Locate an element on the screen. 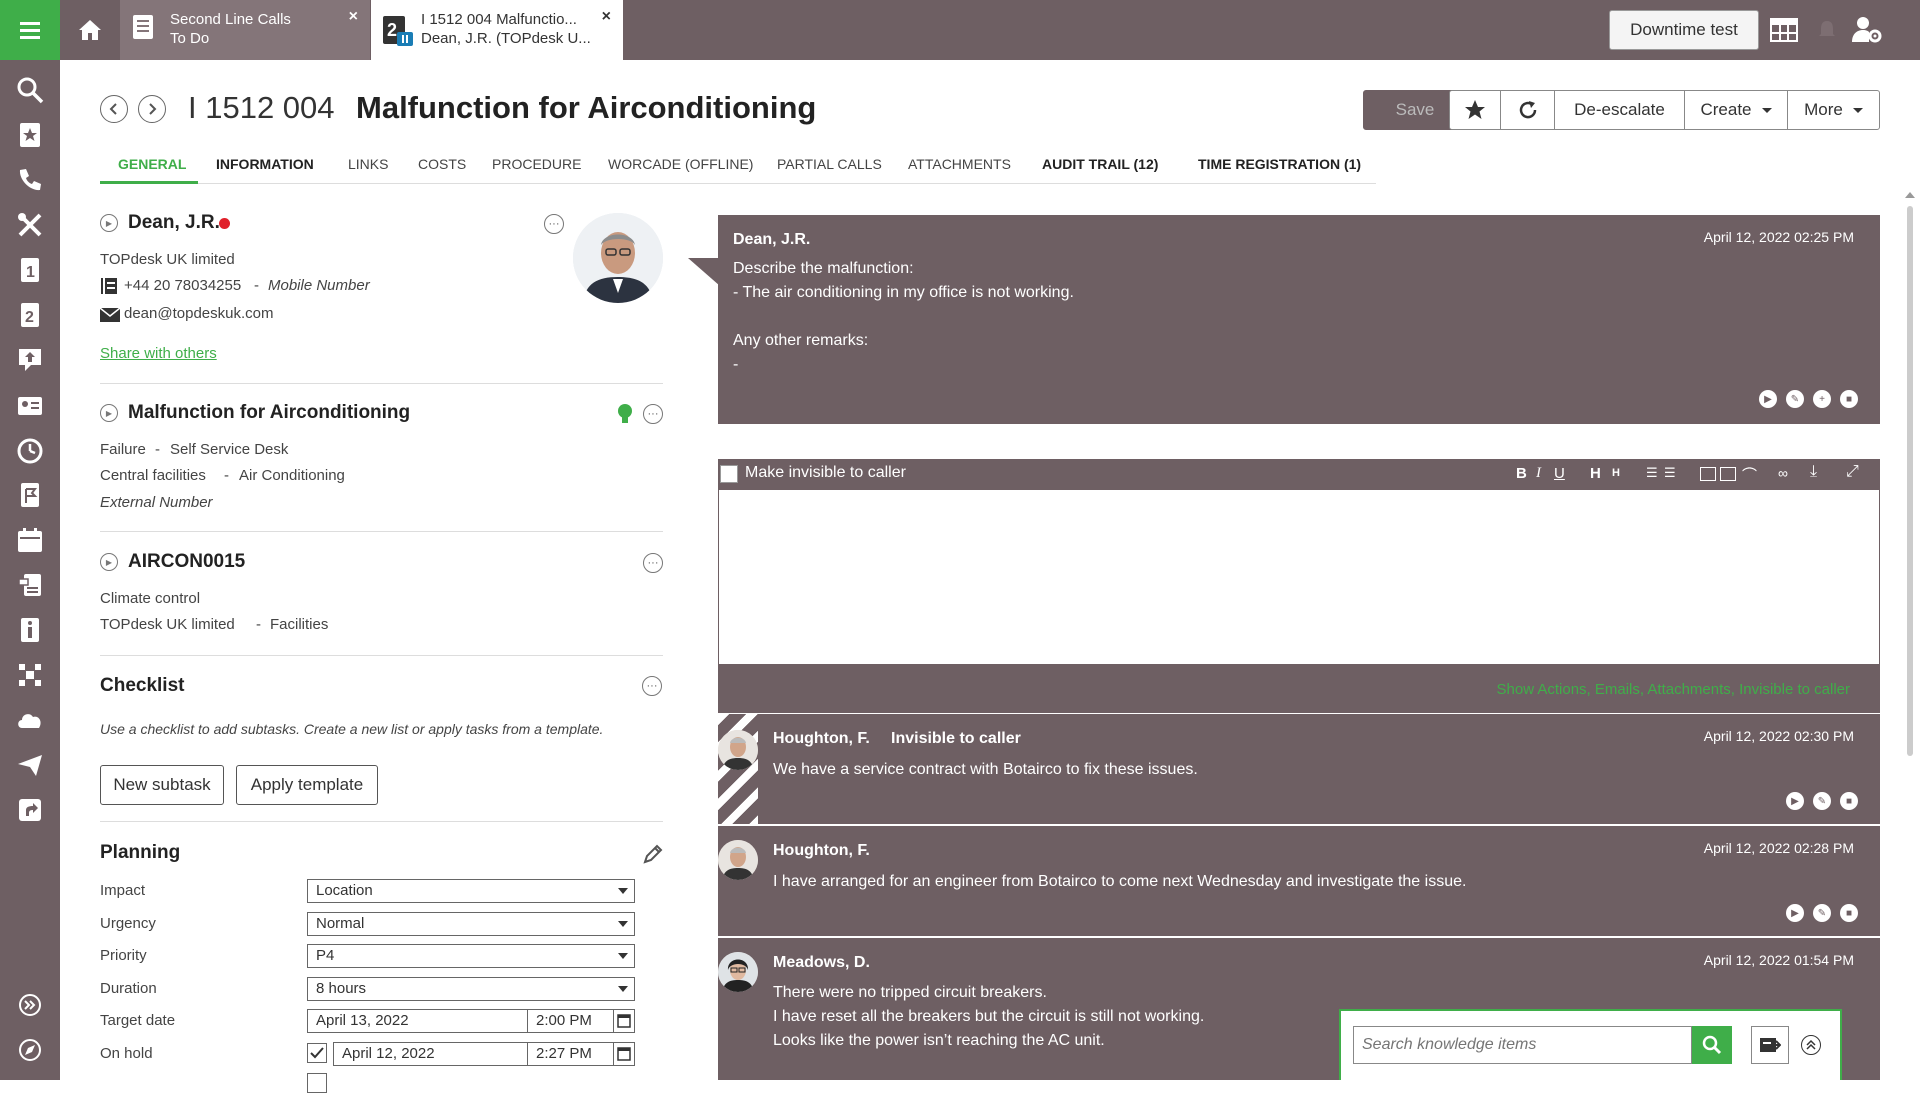  caller-email: dean@topdeskuk.com is located at coordinates (198, 313).